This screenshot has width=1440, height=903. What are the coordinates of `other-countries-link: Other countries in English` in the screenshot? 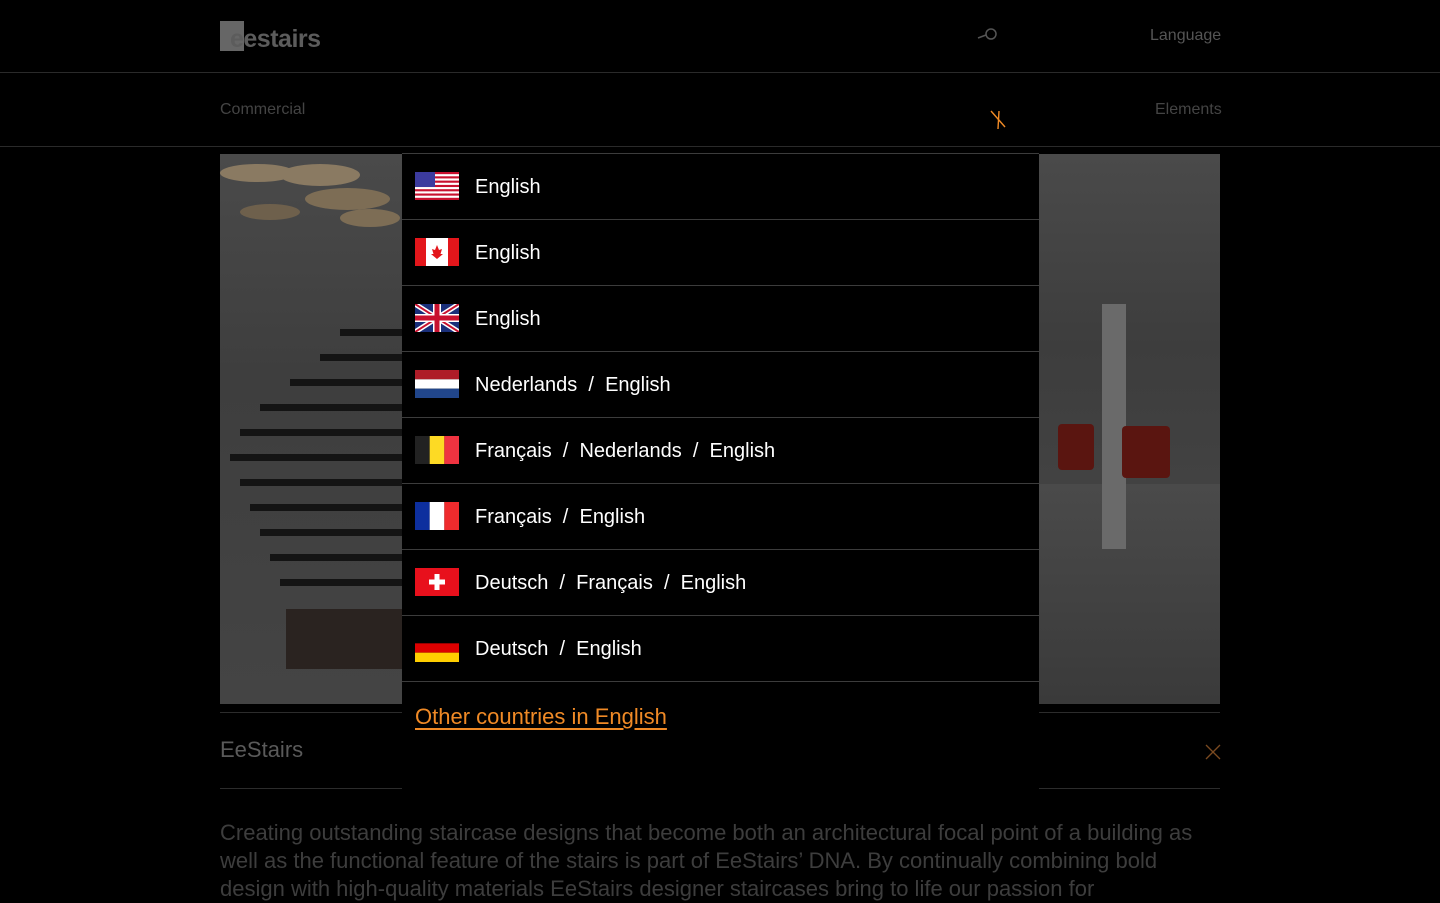 It's located at (541, 717).